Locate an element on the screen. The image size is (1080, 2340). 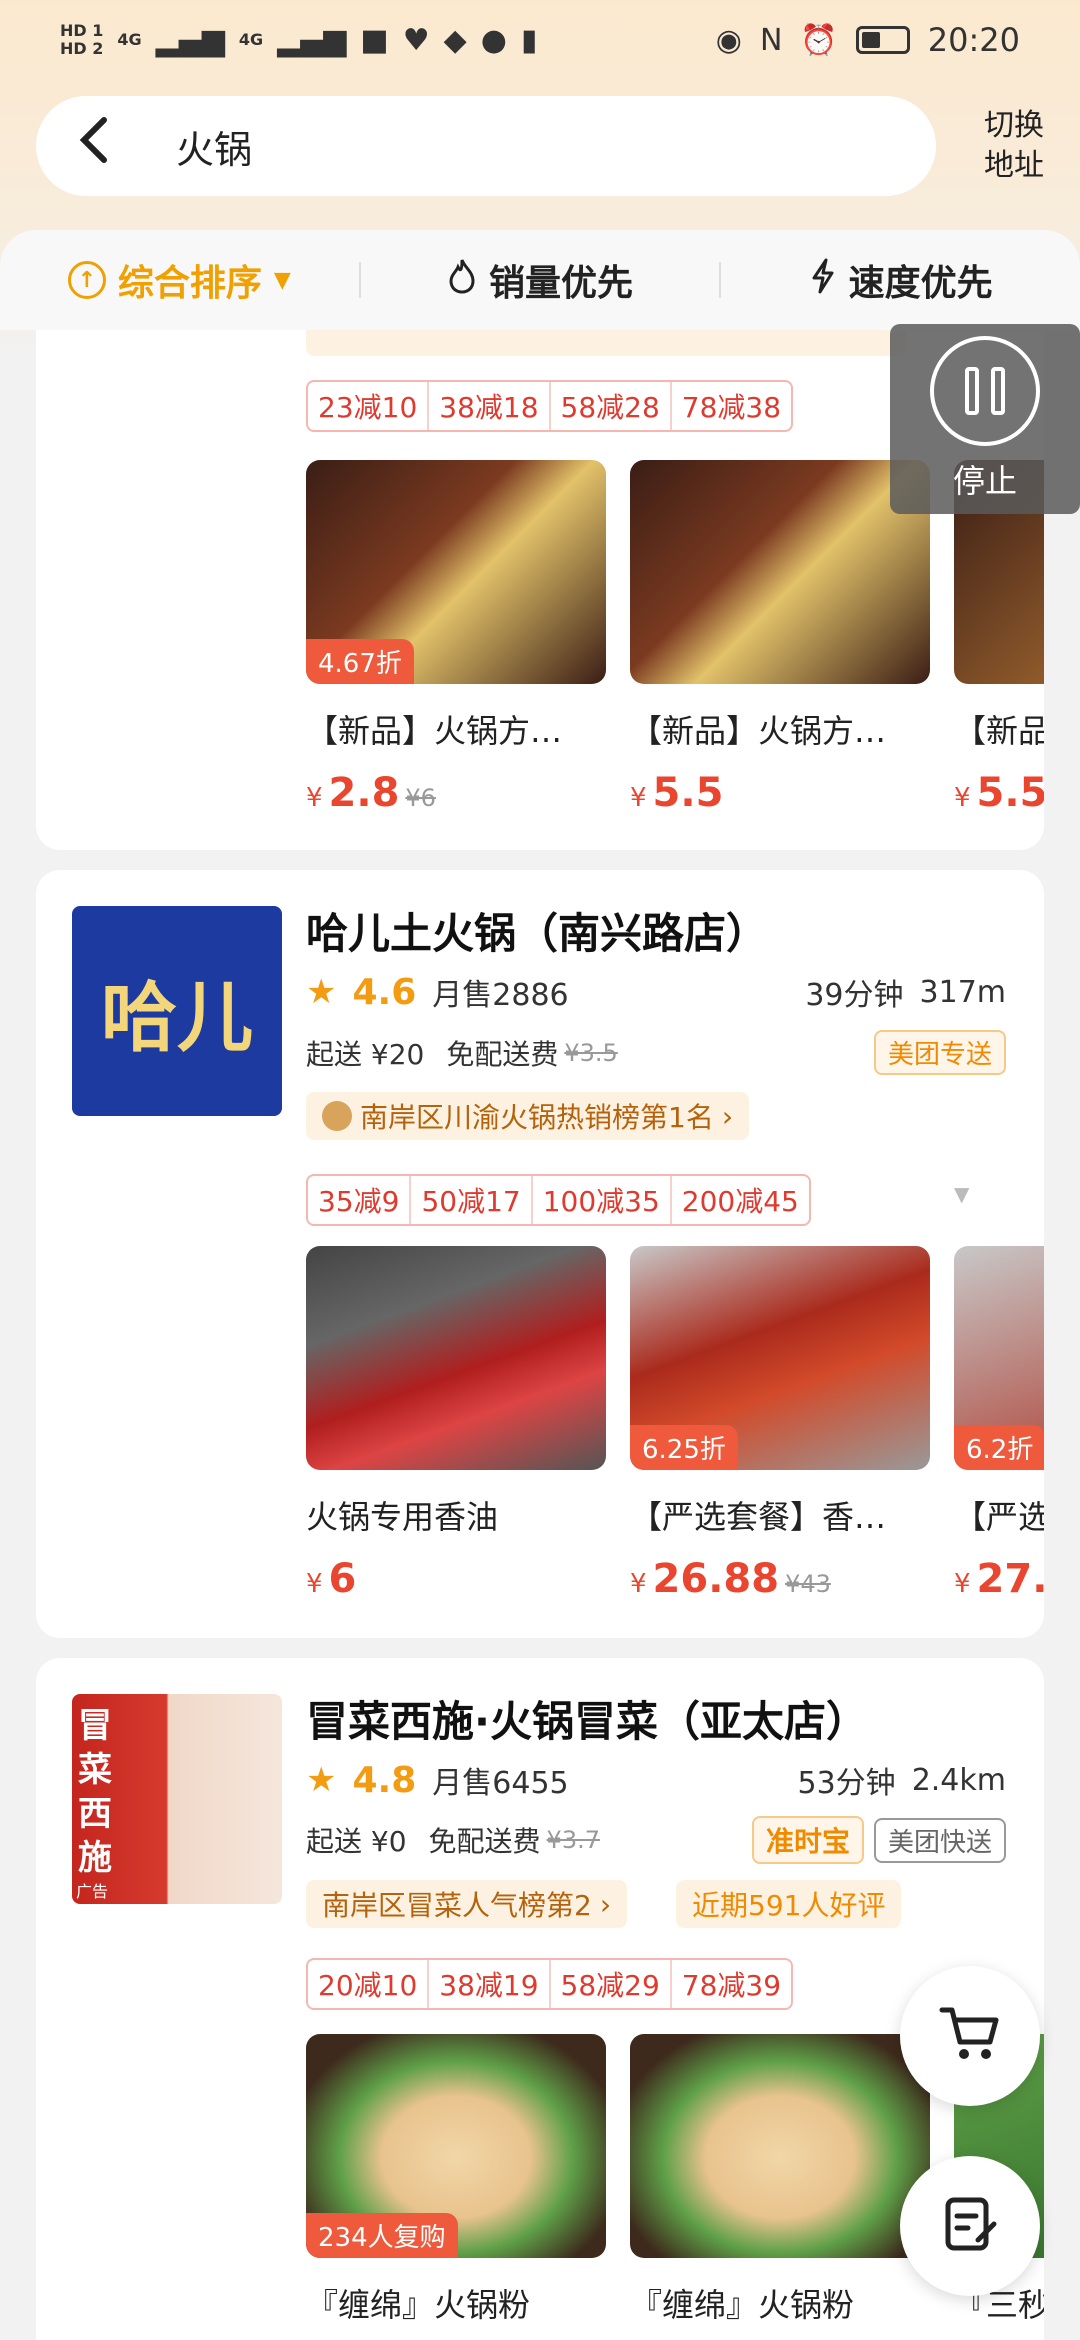
rank-tag-partial is located at coordinates (606, 343).